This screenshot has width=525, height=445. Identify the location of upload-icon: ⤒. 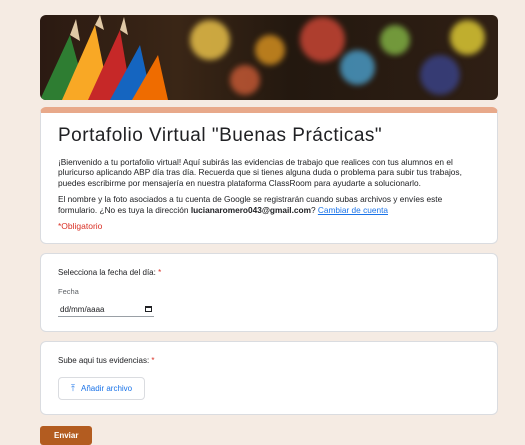
(73, 388).